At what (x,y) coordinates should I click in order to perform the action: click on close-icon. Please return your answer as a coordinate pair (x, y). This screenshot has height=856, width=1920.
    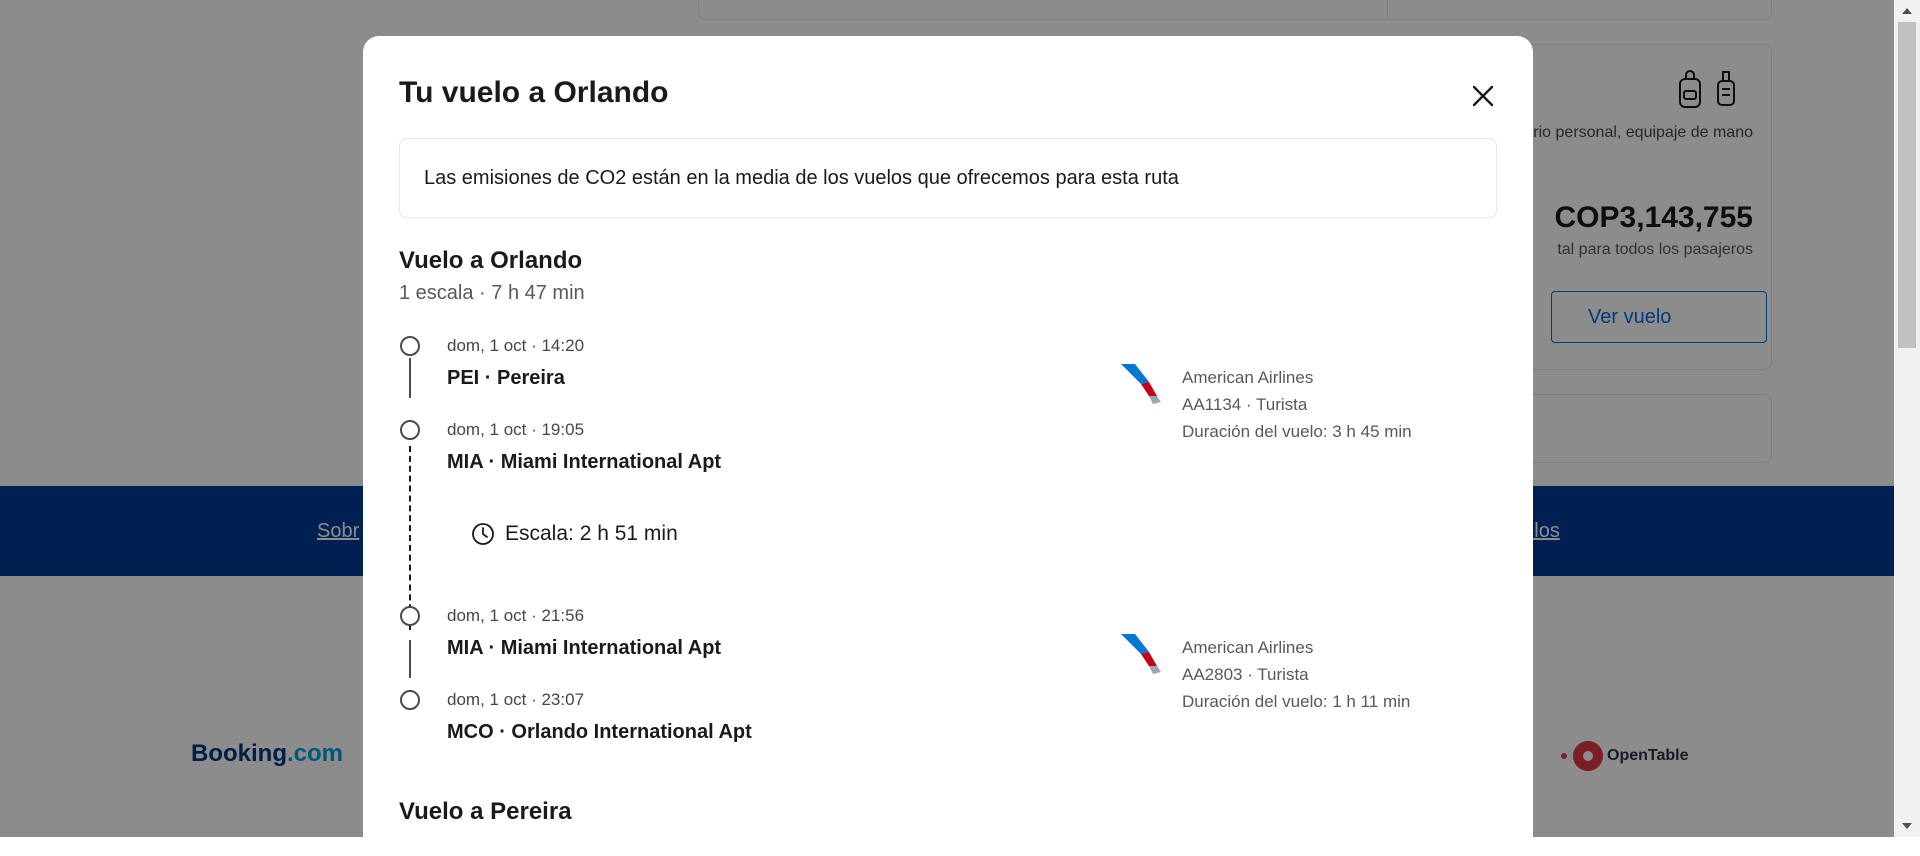
    Looking at the image, I should click on (1483, 96).